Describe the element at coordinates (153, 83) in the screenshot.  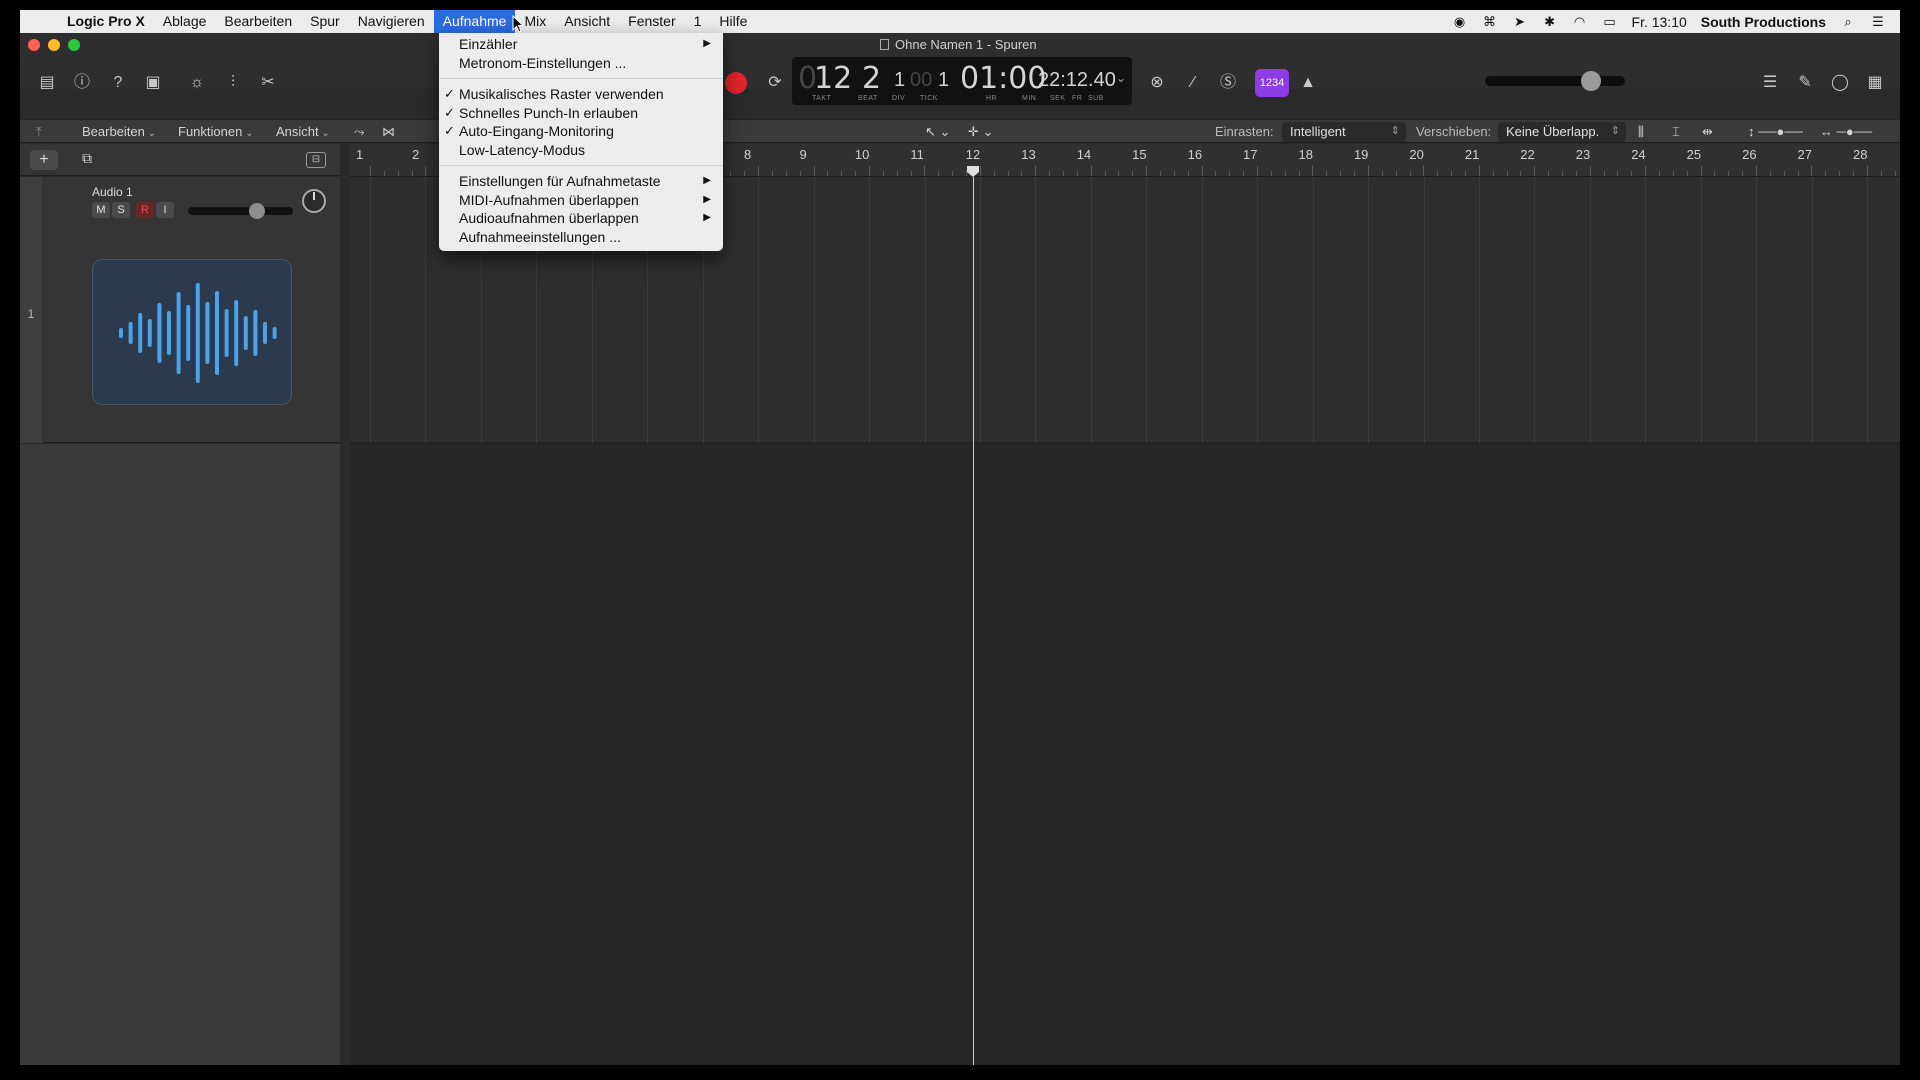
I see `toolbar-toggle-icon: ▣` at that location.